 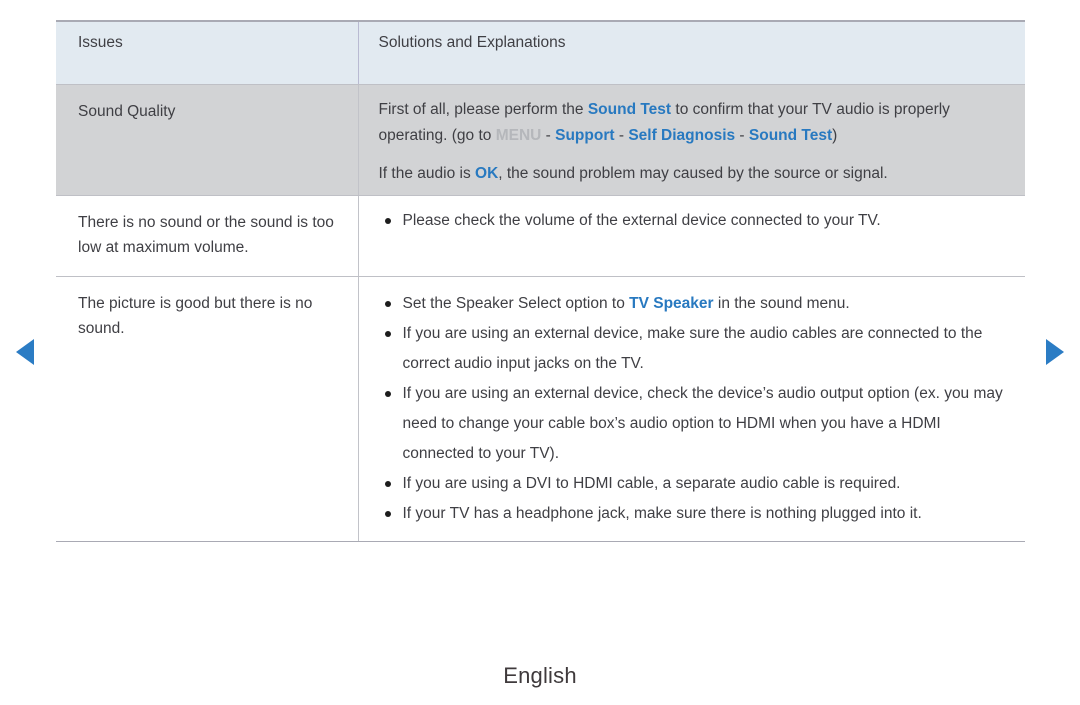 What do you see at coordinates (682, 135) in the screenshot?
I see `highlighted-term: Self Diagnosis` at bounding box center [682, 135].